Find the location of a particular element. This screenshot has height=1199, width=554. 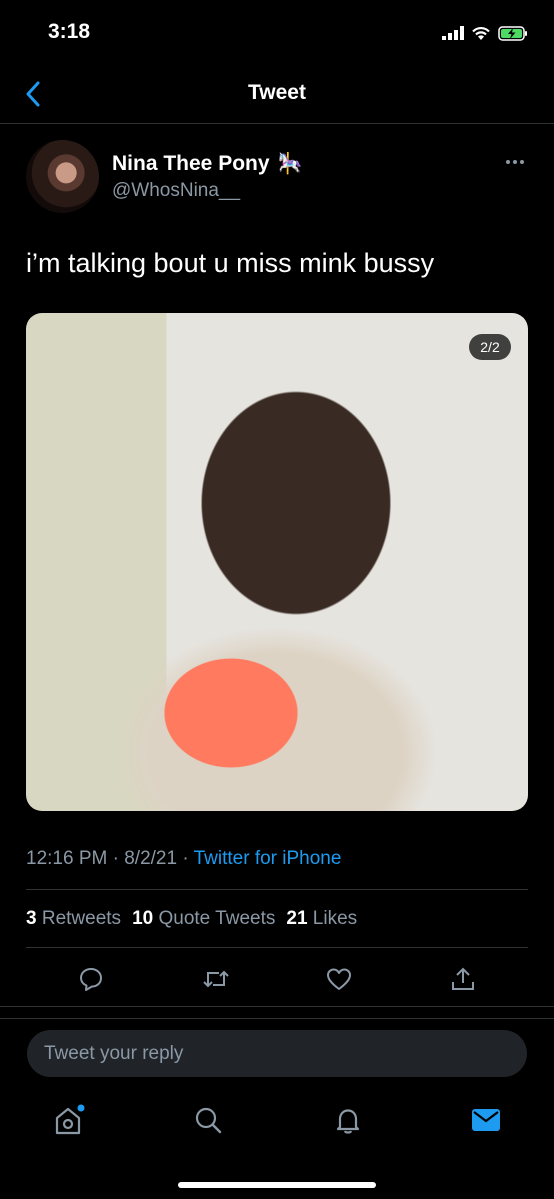

tweet-date: 8/2/21 is located at coordinates (151, 858).